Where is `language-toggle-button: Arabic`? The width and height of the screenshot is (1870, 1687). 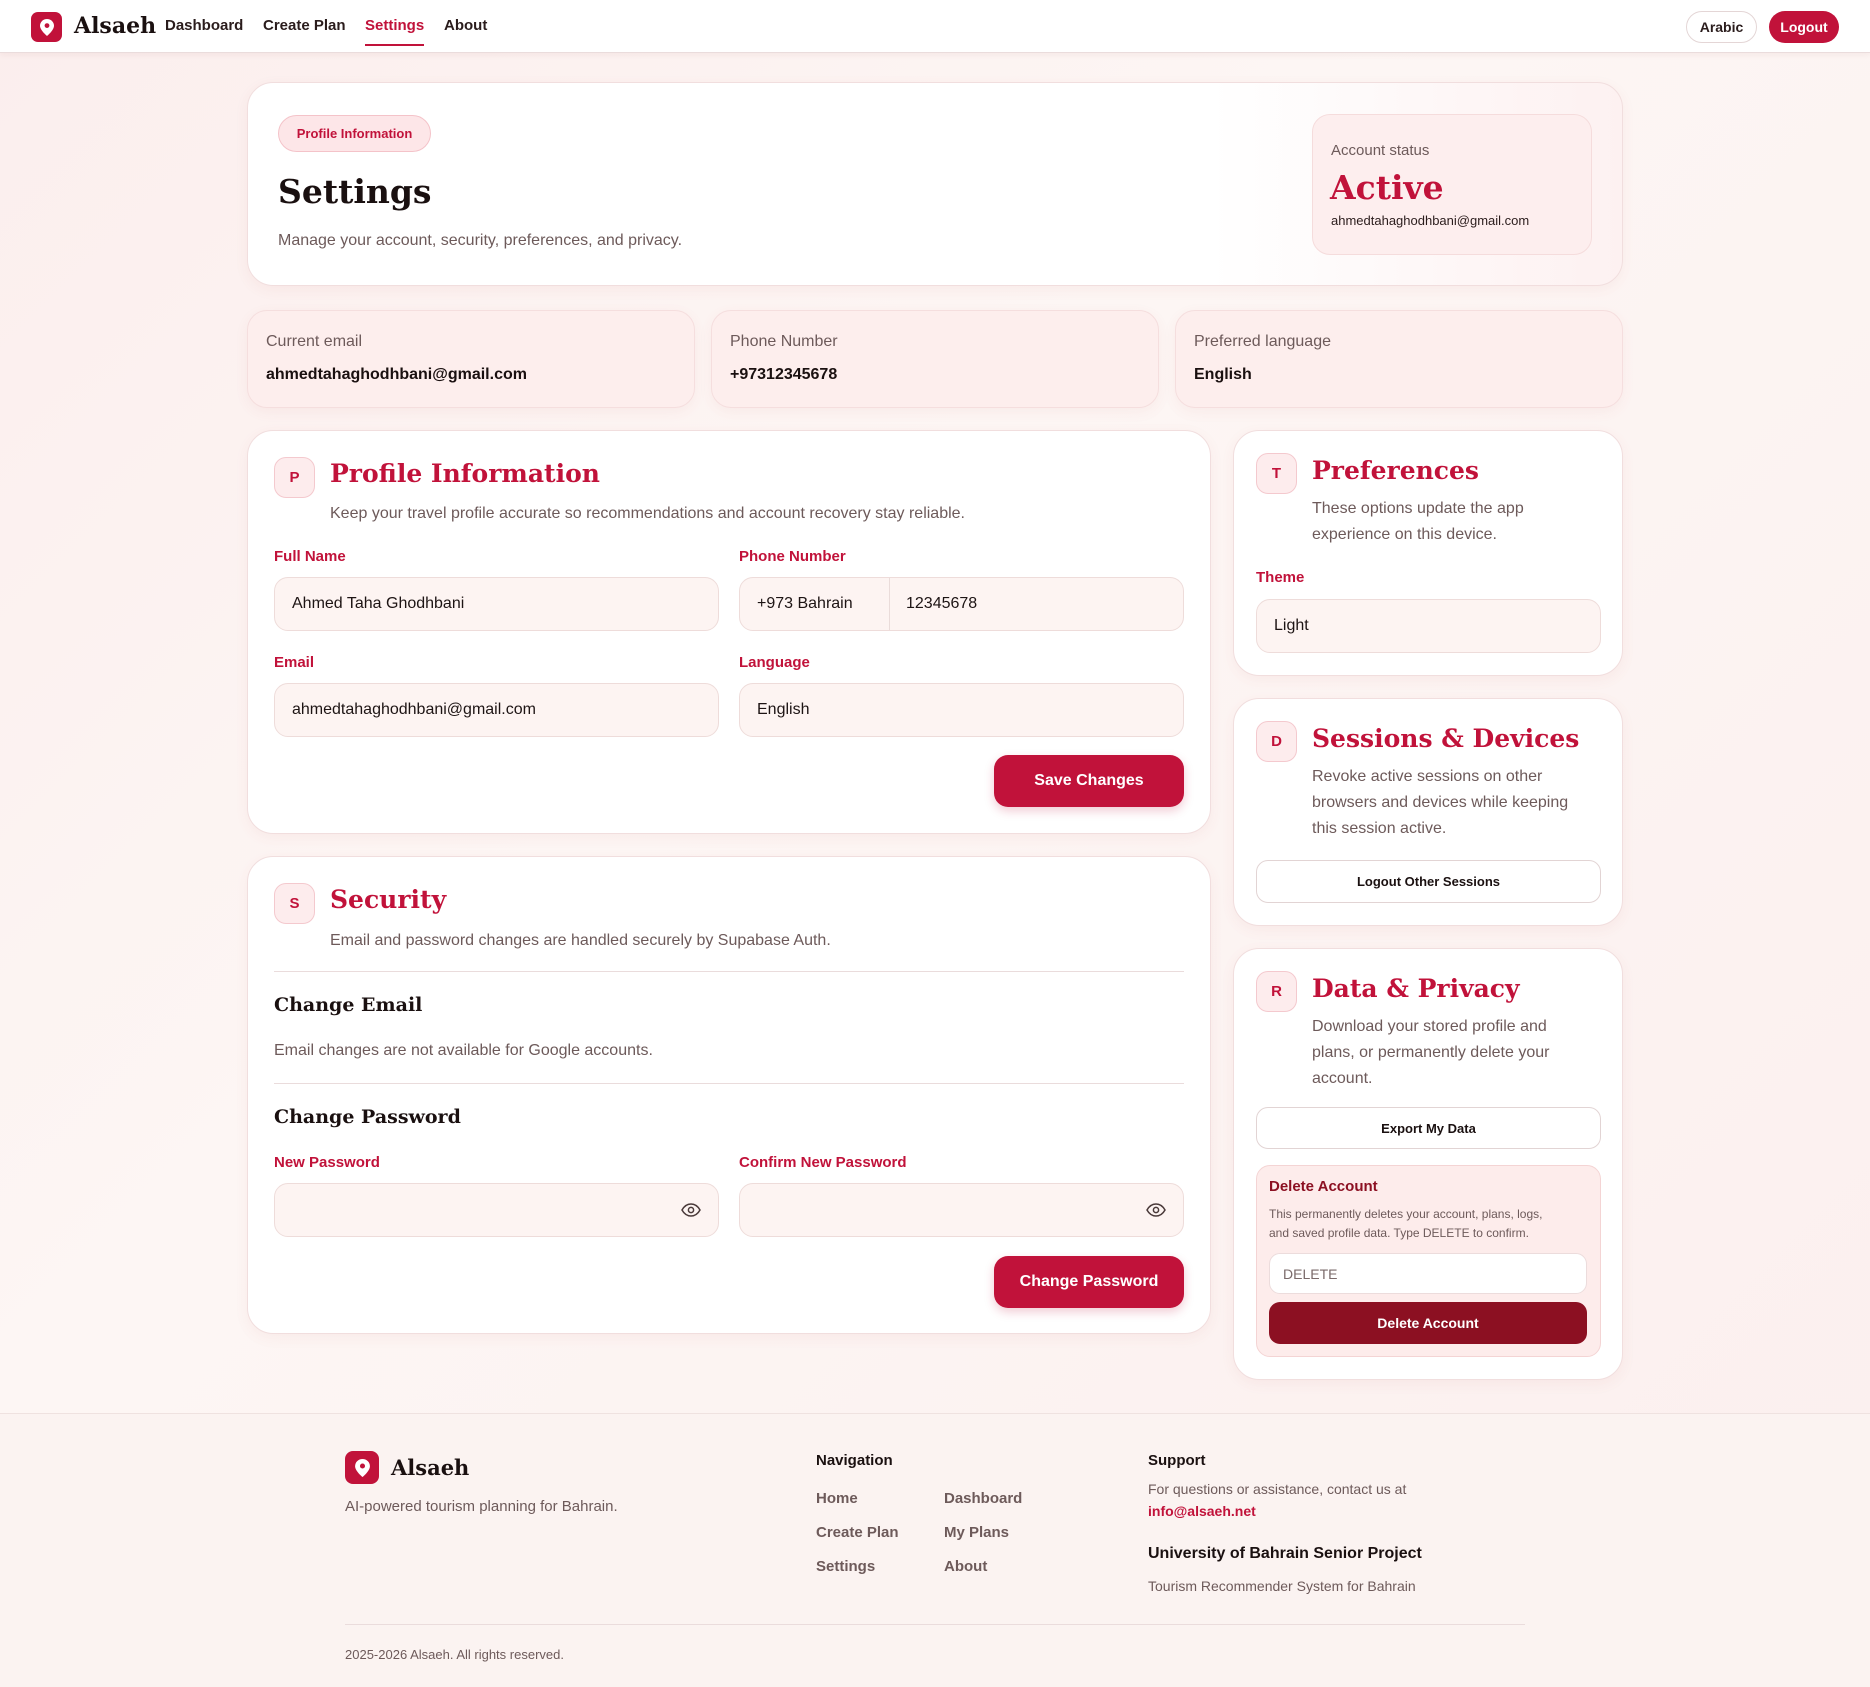 language-toggle-button: Arabic is located at coordinates (1721, 27).